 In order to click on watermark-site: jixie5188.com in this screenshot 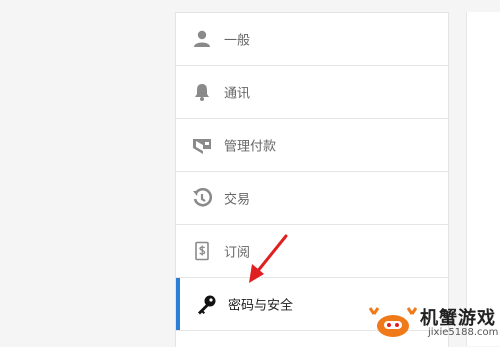, I will do `click(463, 332)`.